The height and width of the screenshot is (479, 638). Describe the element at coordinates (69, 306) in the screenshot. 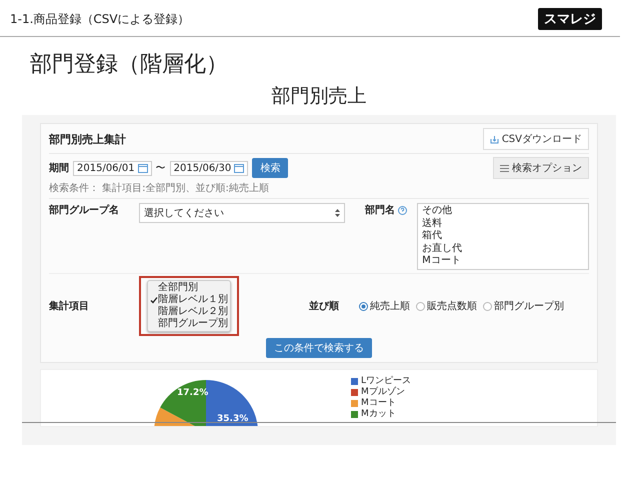

I see `field-label: 集計項目` at that location.